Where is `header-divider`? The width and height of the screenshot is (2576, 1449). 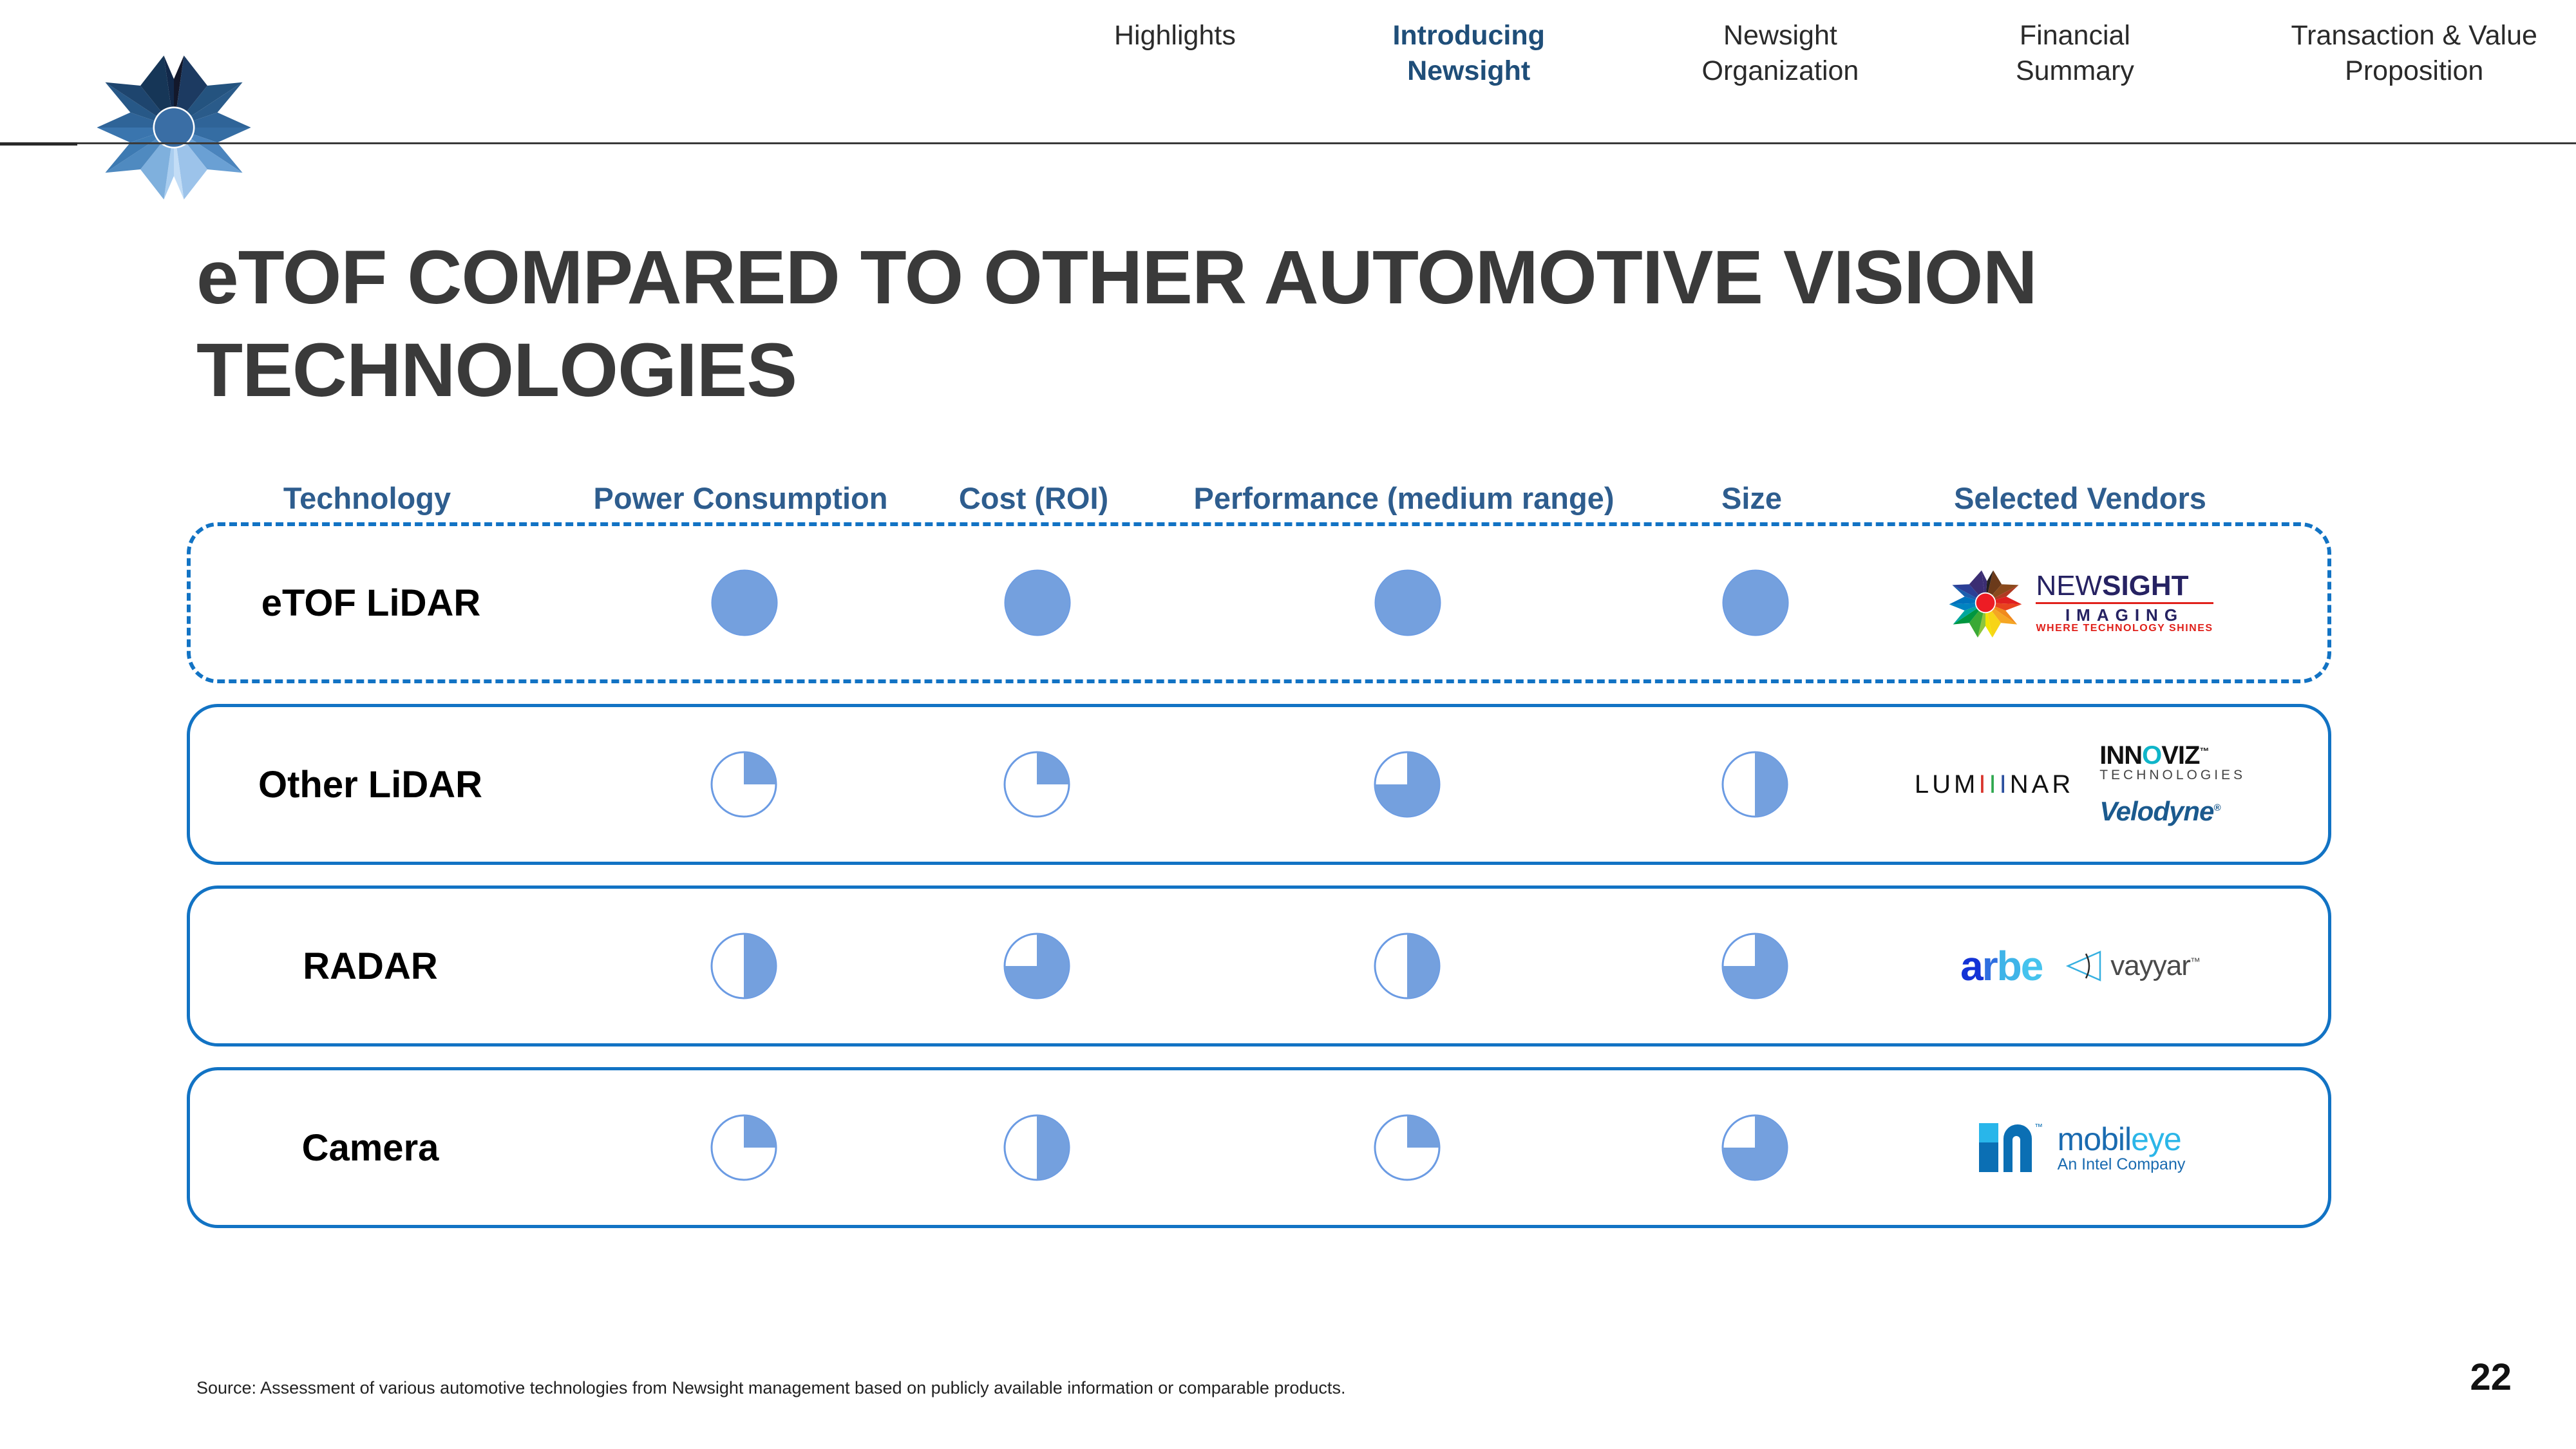
header-divider is located at coordinates (1288, 143).